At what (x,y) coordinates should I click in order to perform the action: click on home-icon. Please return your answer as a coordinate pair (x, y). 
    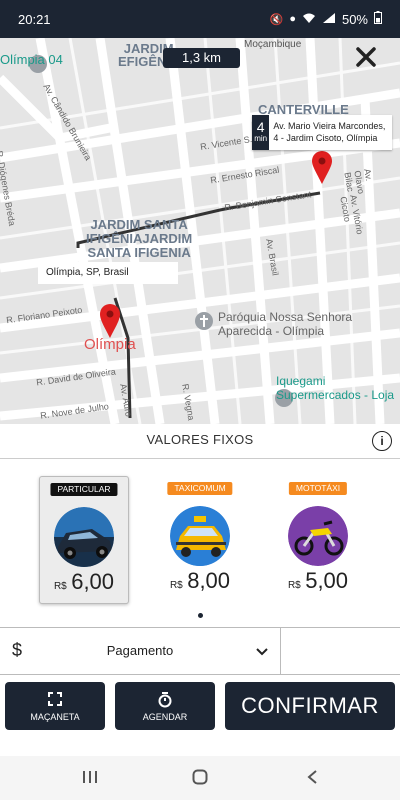
    Looking at the image, I should click on (200, 779).